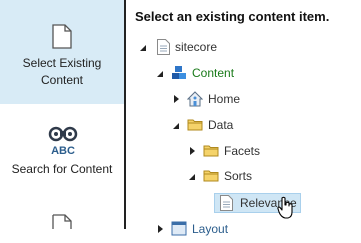  I want to click on sidebar-divider, so click(125, 114).